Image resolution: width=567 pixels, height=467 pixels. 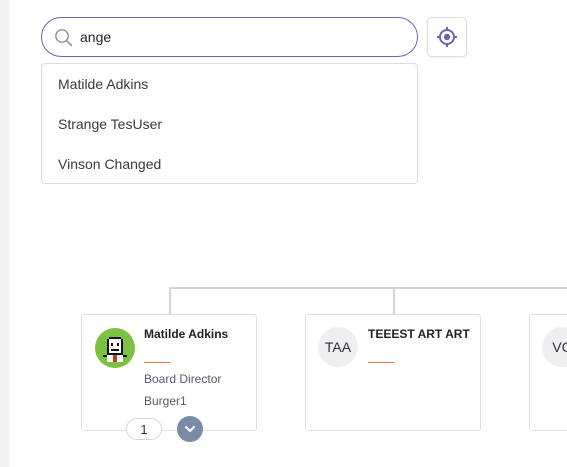 What do you see at coordinates (183, 379) in the screenshot?
I see `person-title: Board Director` at bounding box center [183, 379].